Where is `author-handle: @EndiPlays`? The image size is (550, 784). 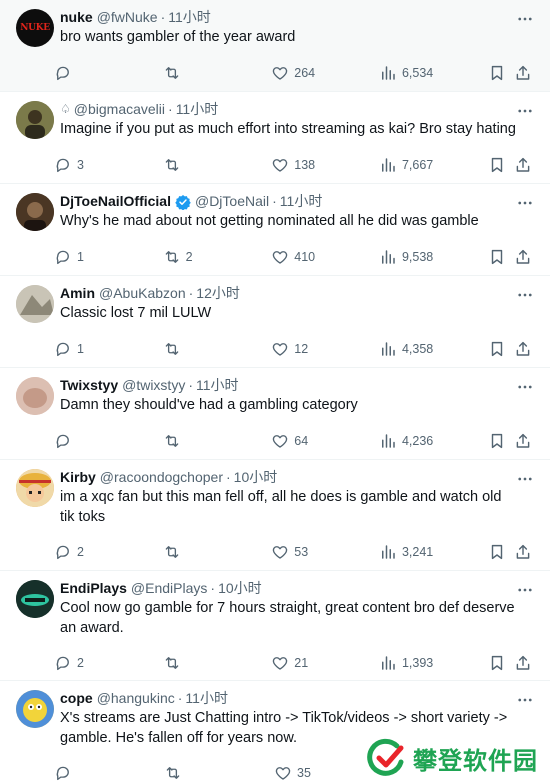
author-handle: @EndiPlays is located at coordinates (169, 588).